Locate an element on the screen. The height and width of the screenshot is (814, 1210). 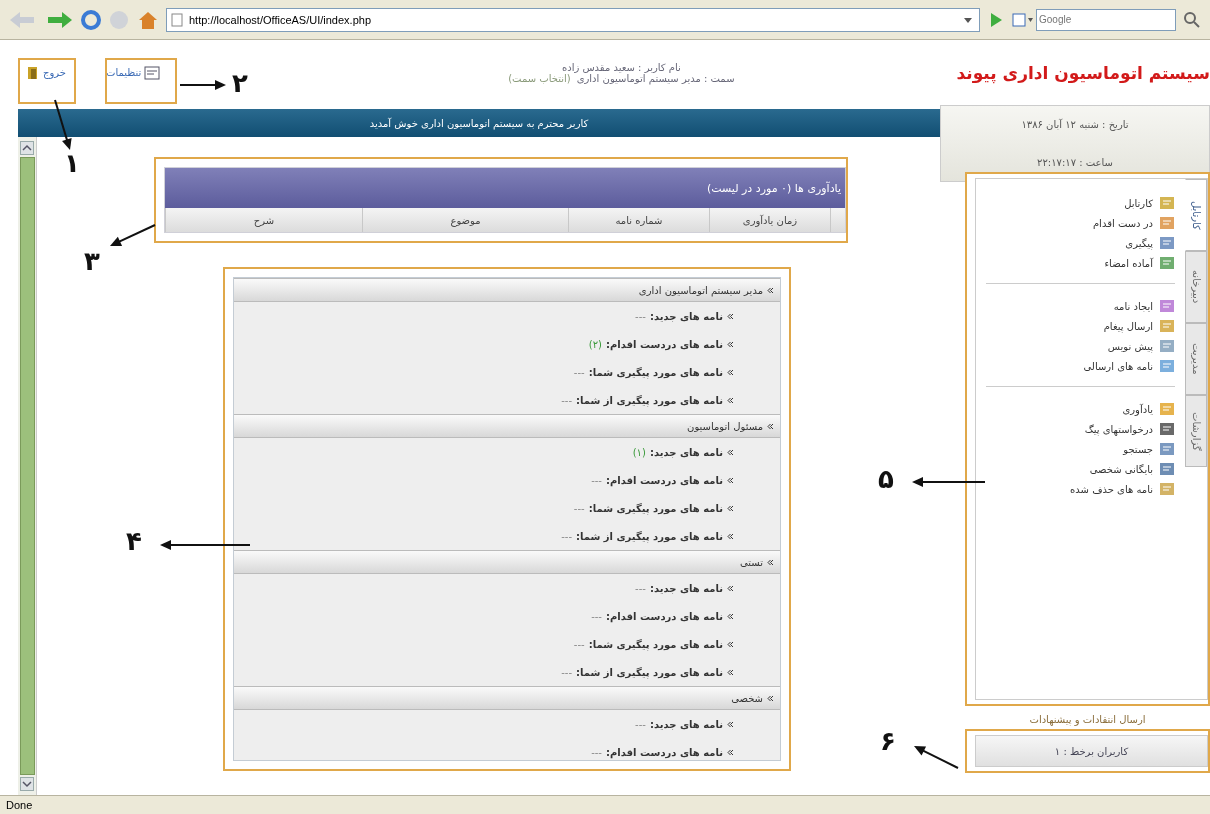
menu-item: کارتابل is located at coordinates (1149, 203).